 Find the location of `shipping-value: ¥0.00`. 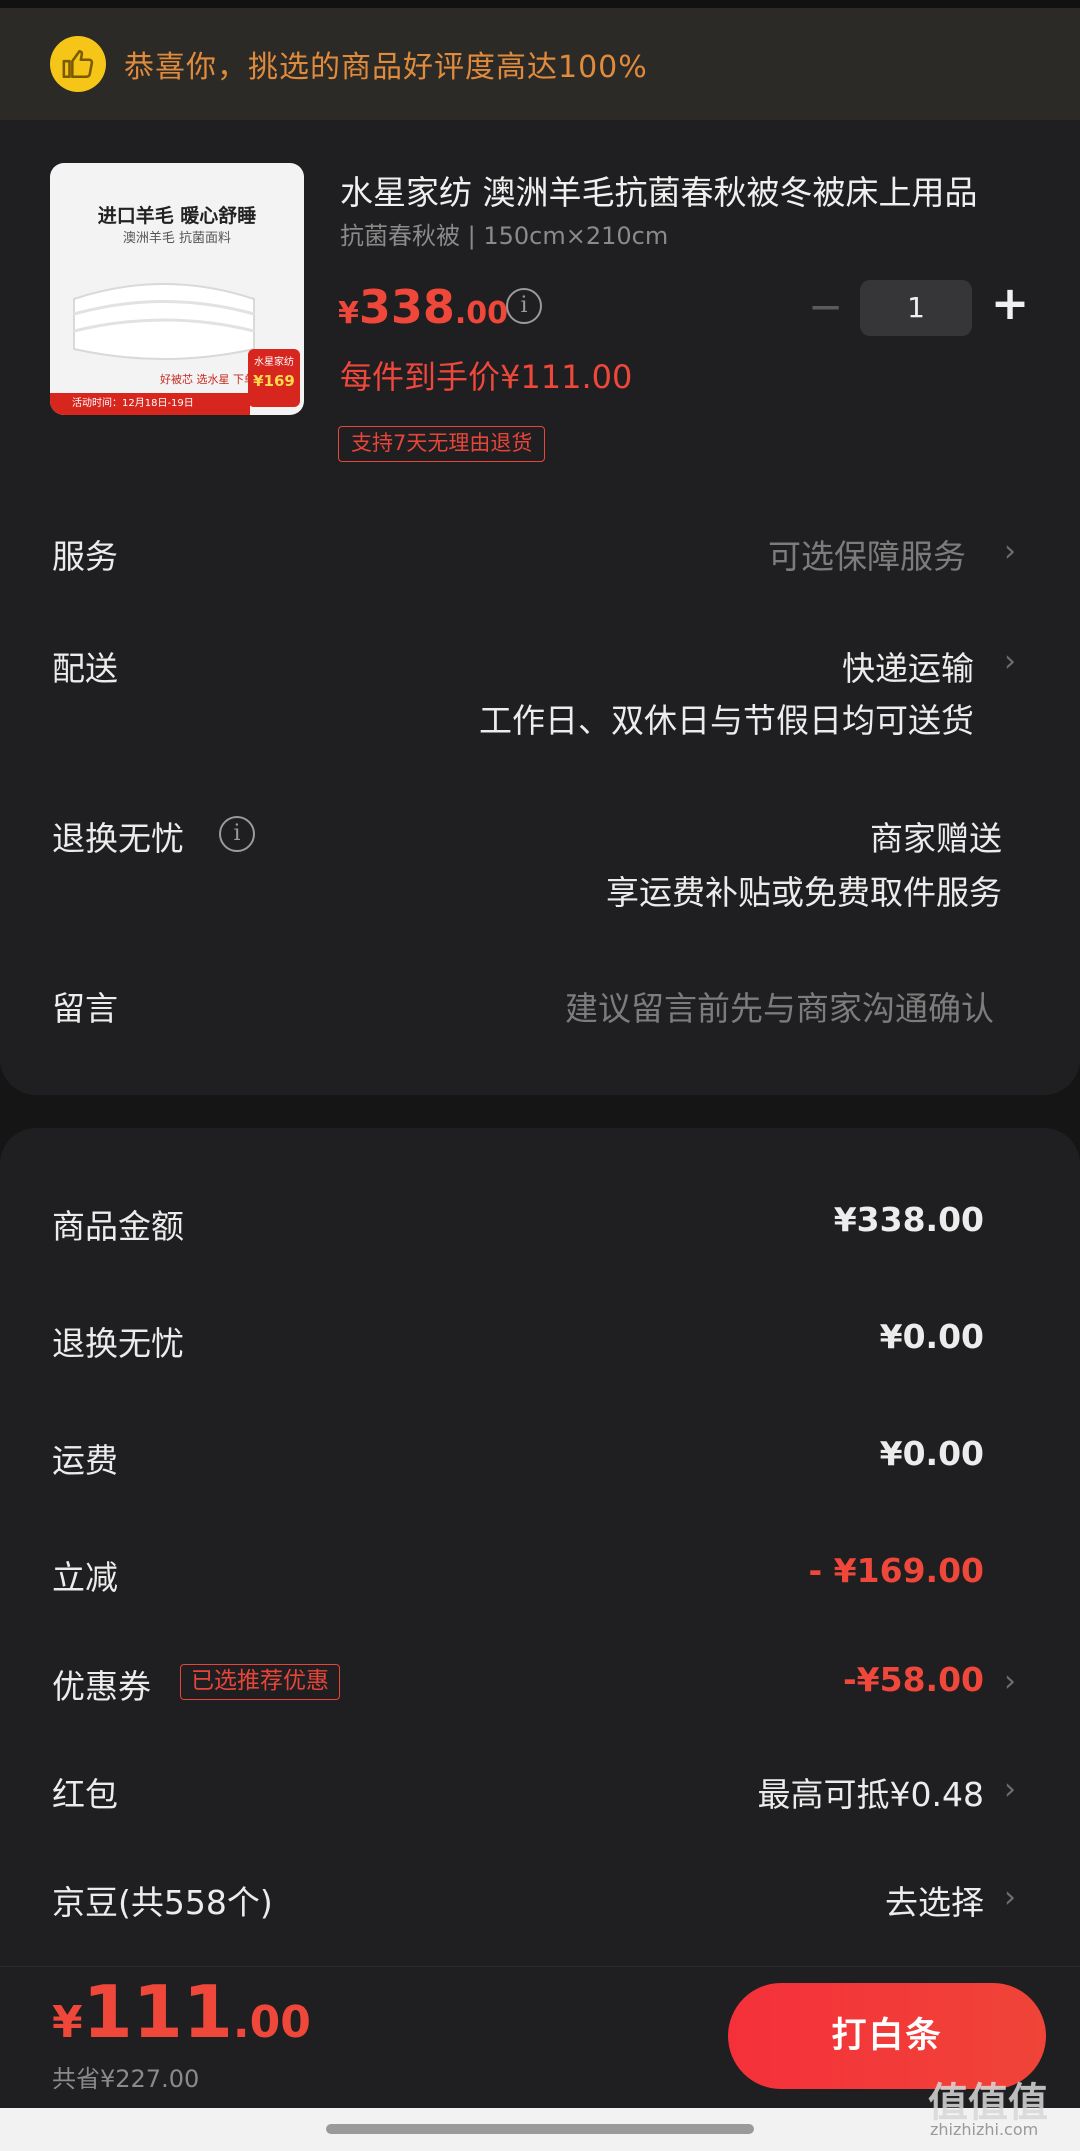

shipping-value: ¥0.00 is located at coordinates (931, 1453).